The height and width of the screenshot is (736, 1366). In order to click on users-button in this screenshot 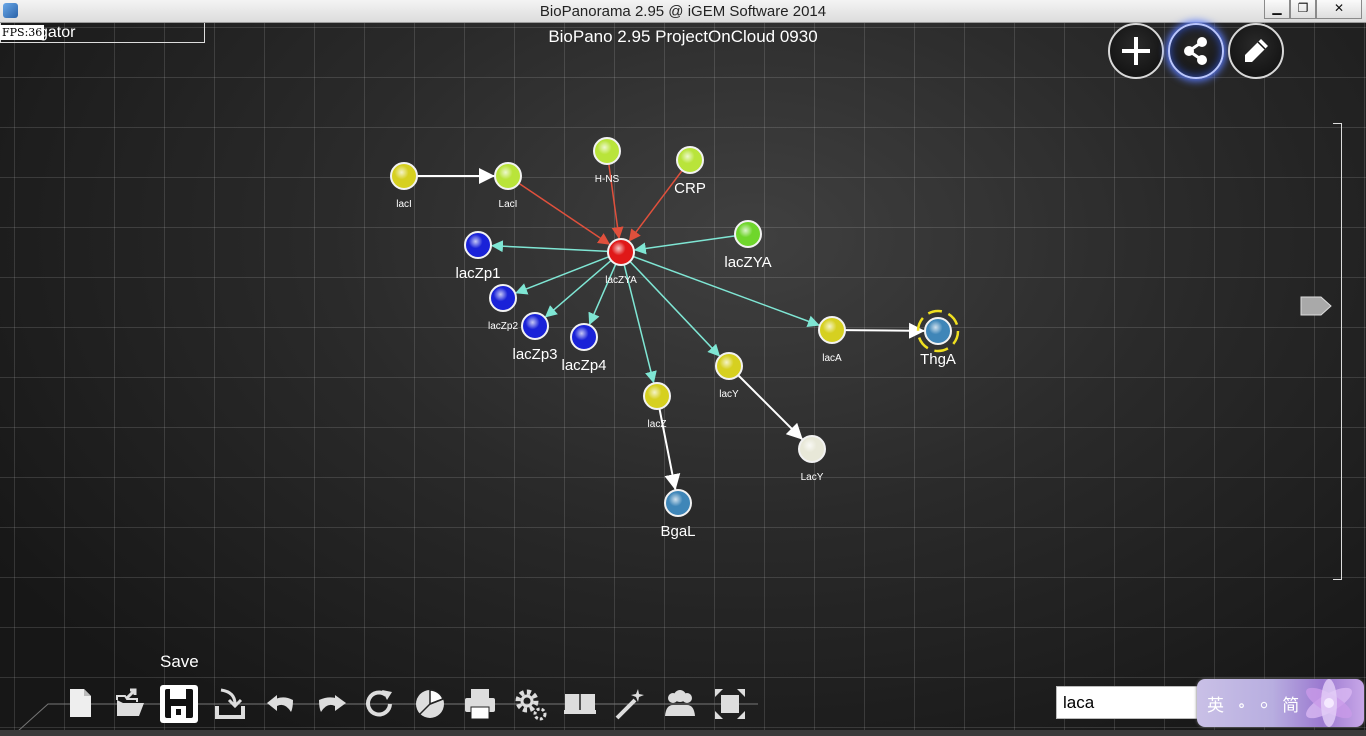, I will do `click(680, 704)`.